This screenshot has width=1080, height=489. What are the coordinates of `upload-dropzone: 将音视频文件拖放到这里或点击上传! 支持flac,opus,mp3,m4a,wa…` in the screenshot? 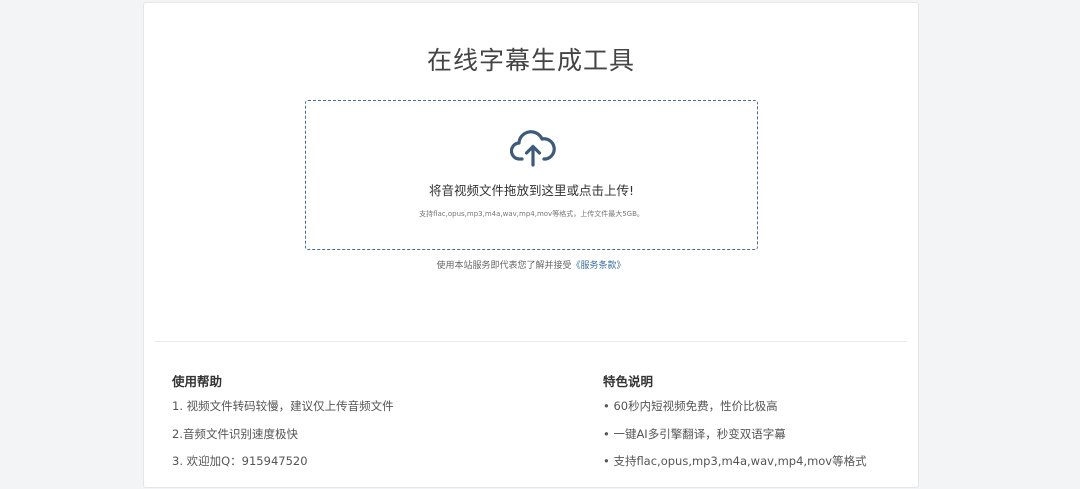 It's located at (531, 175).